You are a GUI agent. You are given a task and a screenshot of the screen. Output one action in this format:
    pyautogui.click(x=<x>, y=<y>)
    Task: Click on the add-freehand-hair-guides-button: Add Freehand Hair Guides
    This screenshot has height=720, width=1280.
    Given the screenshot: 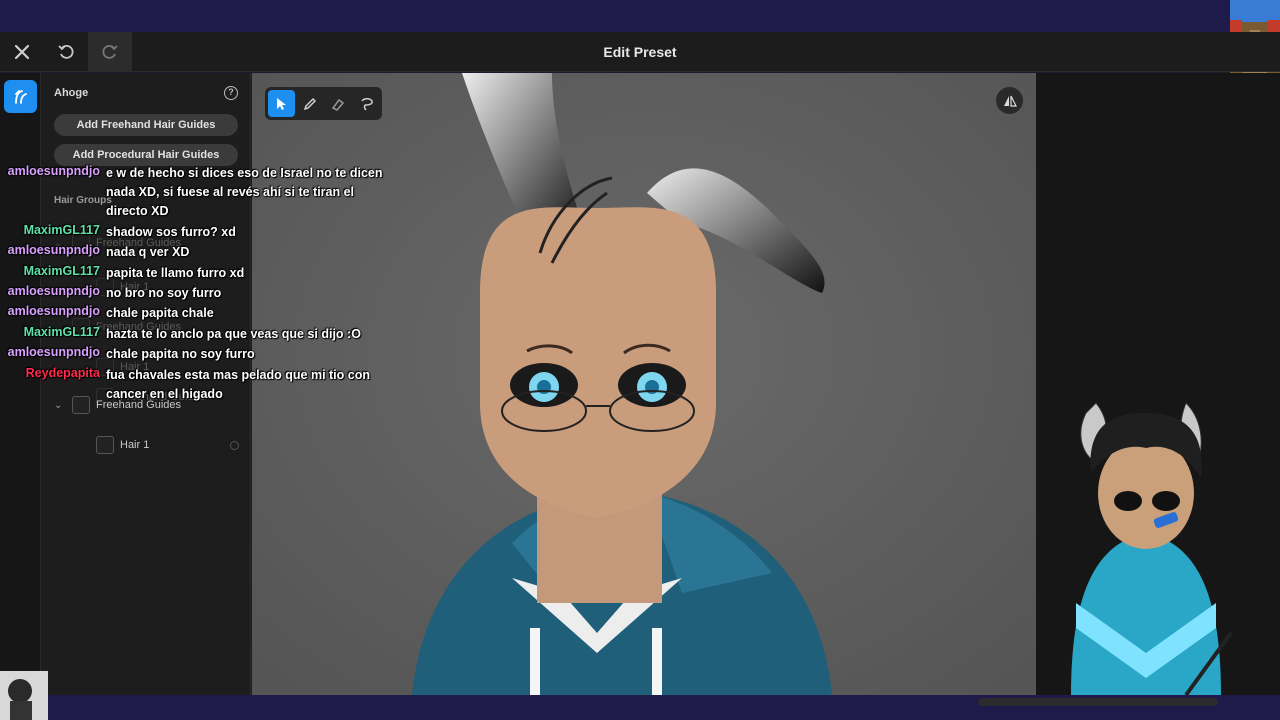 What is the action you would take?
    pyautogui.click(x=146, y=125)
    